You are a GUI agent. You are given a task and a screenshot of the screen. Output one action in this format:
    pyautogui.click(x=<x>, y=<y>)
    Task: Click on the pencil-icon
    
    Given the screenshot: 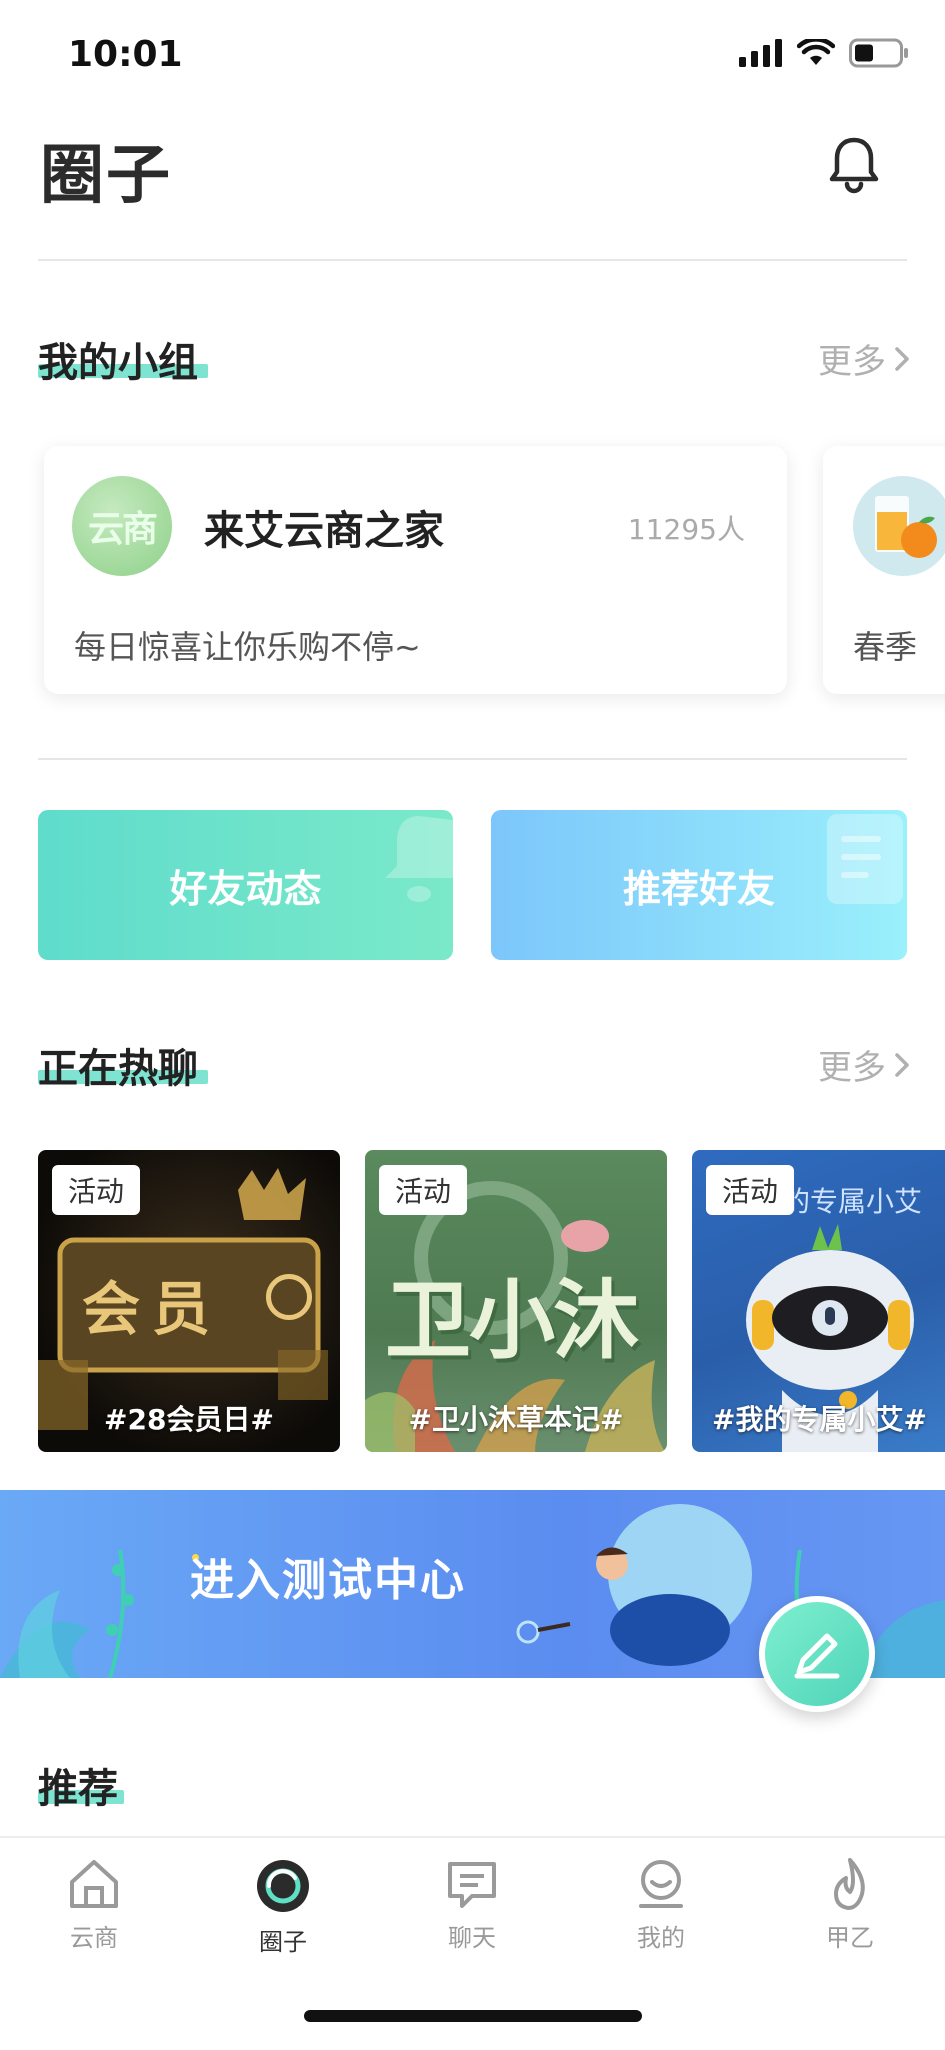 What is the action you would take?
    pyautogui.click(x=817, y=1656)
    